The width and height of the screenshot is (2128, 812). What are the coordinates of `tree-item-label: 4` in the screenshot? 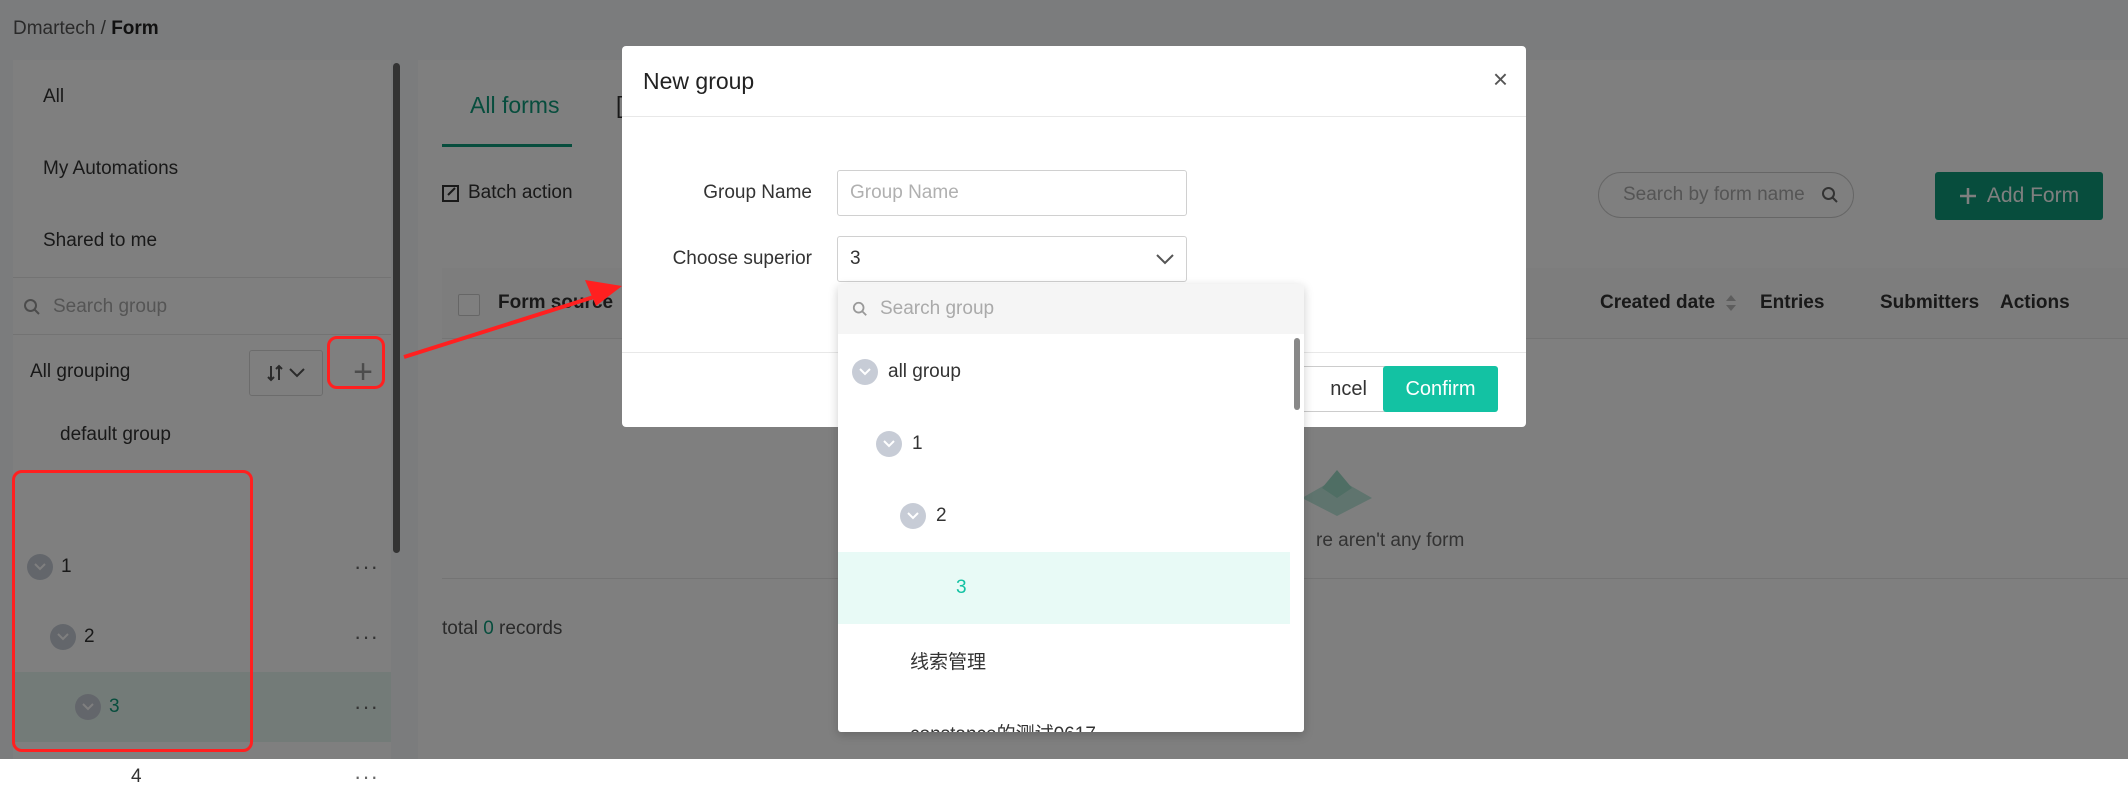 It's located at (136, 776).